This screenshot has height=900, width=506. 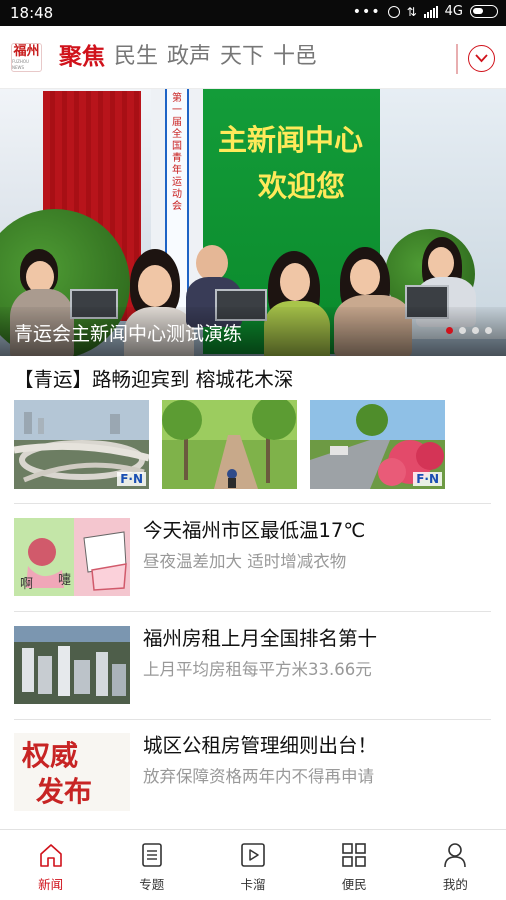 What do you see at coordinates (245, 561) in the screenshot?
I see `news-subtitle: 昼夜温差加大 适时增减衣物` at bounding box center [245, 561].